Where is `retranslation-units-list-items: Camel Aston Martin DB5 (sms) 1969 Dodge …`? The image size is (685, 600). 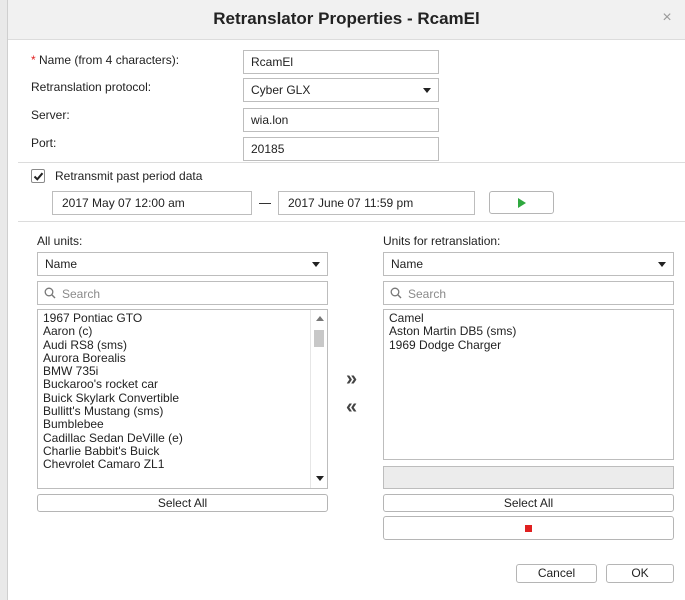
retranslation-units-list-items: Camel Aston Martin DB5 (sms) 1969 Dodge … is located at coordinates (528, 331).